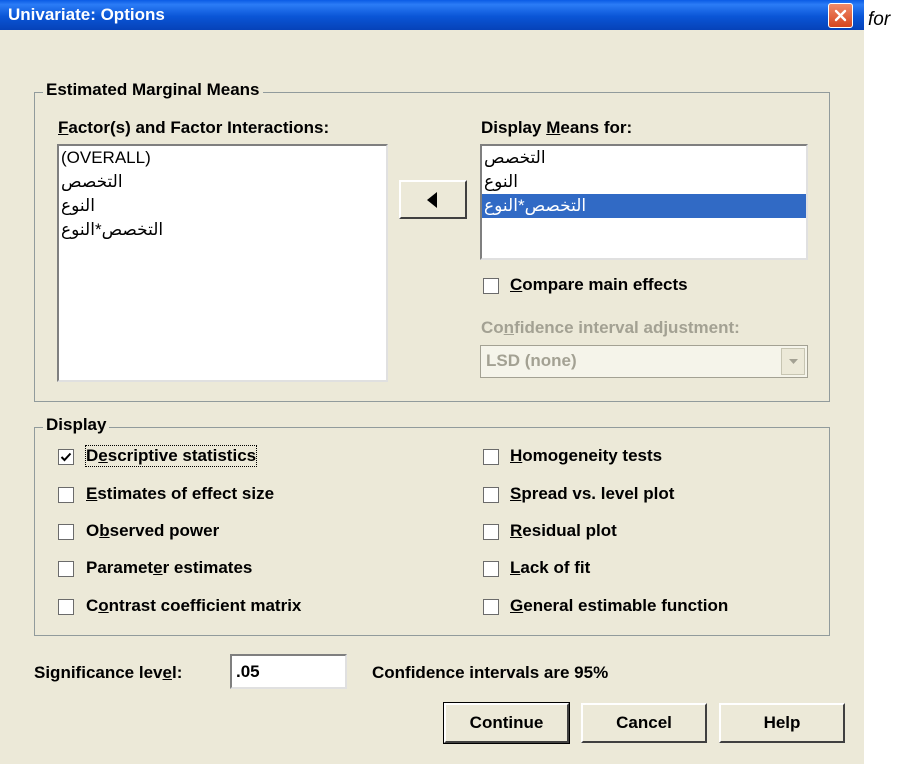  What do you see at coordinates (169, 568) in the screenshot?
I see `display-left-label-3: Parameter estimates` at bounding box center [169, 568].